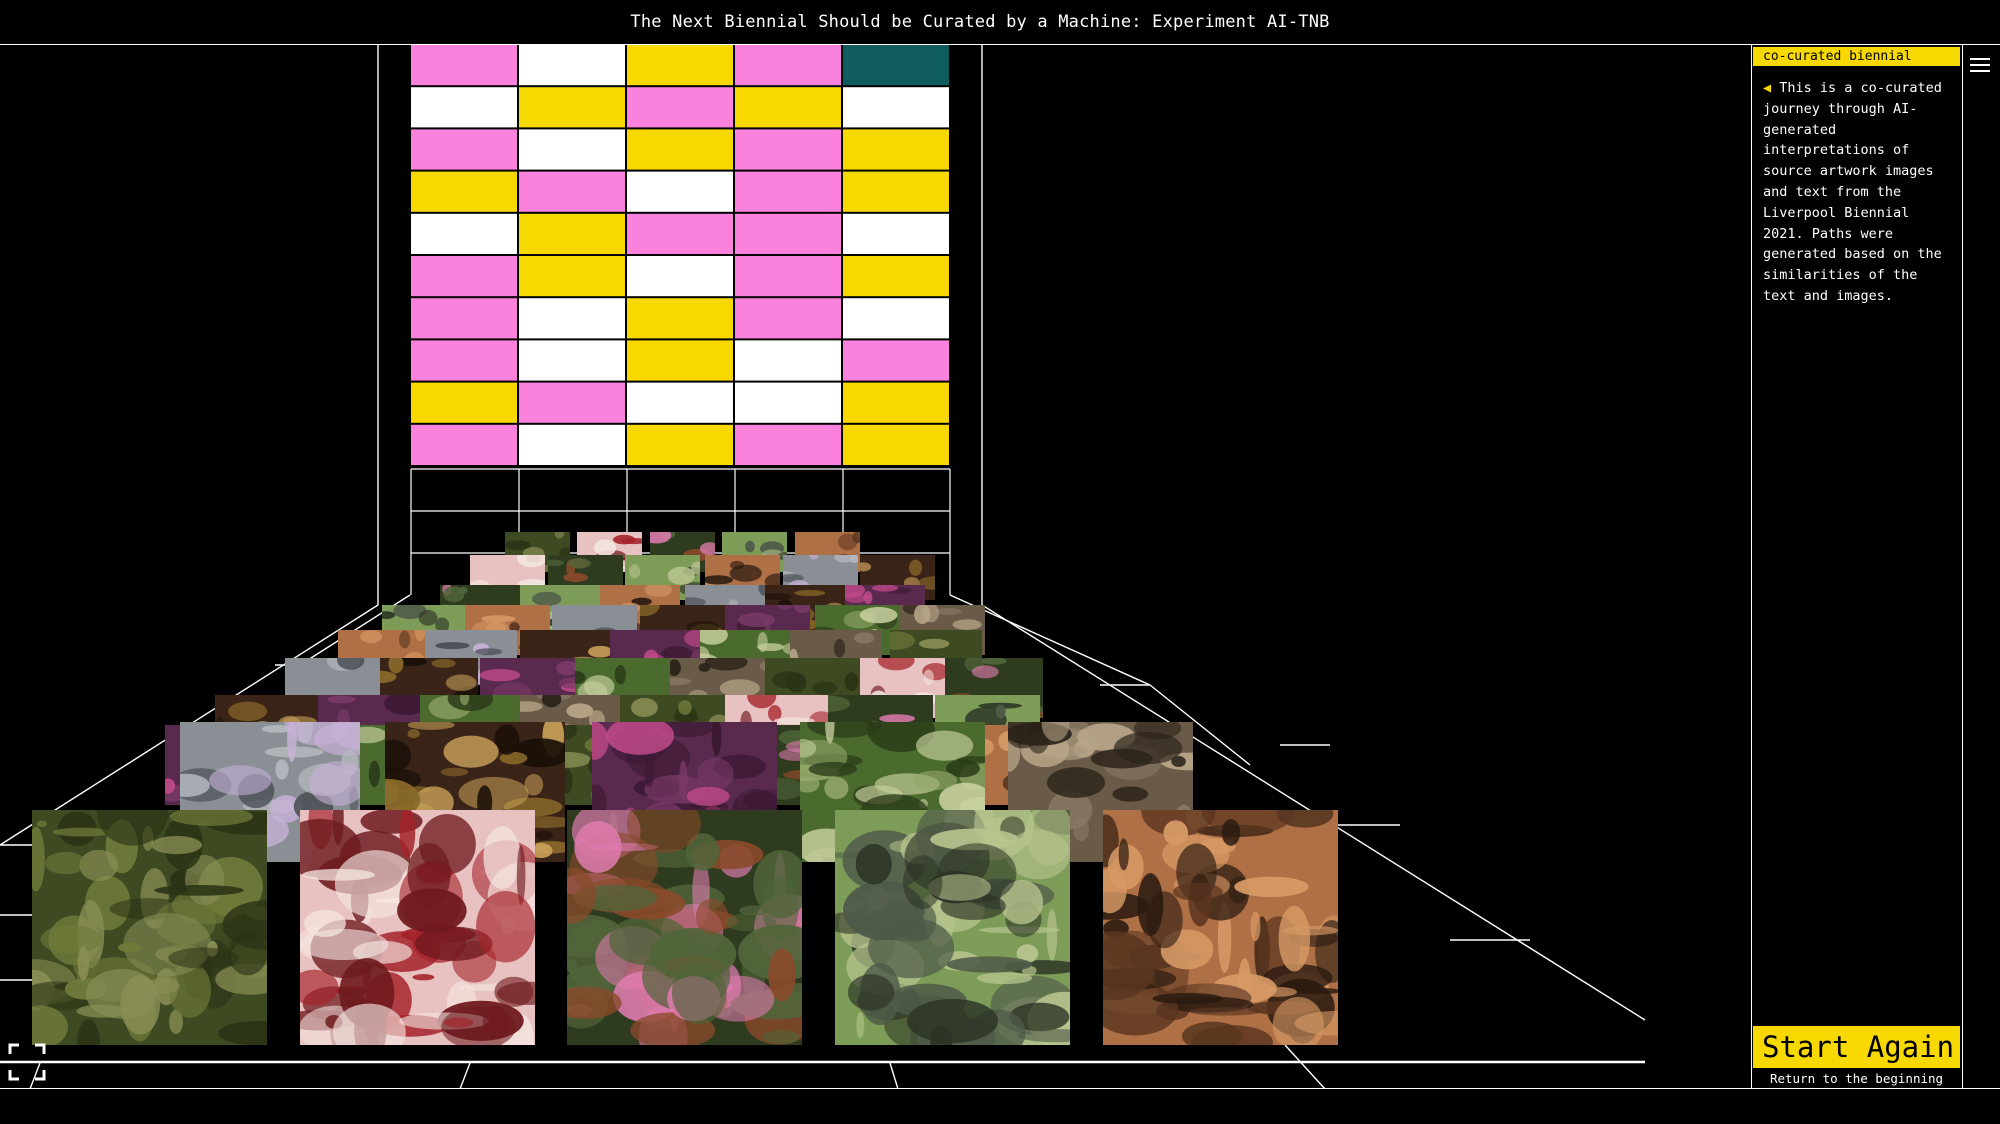 This screenshot has width=2000, height=1124. I want to click on hands-marimba-artwork, so click(1226, 923).